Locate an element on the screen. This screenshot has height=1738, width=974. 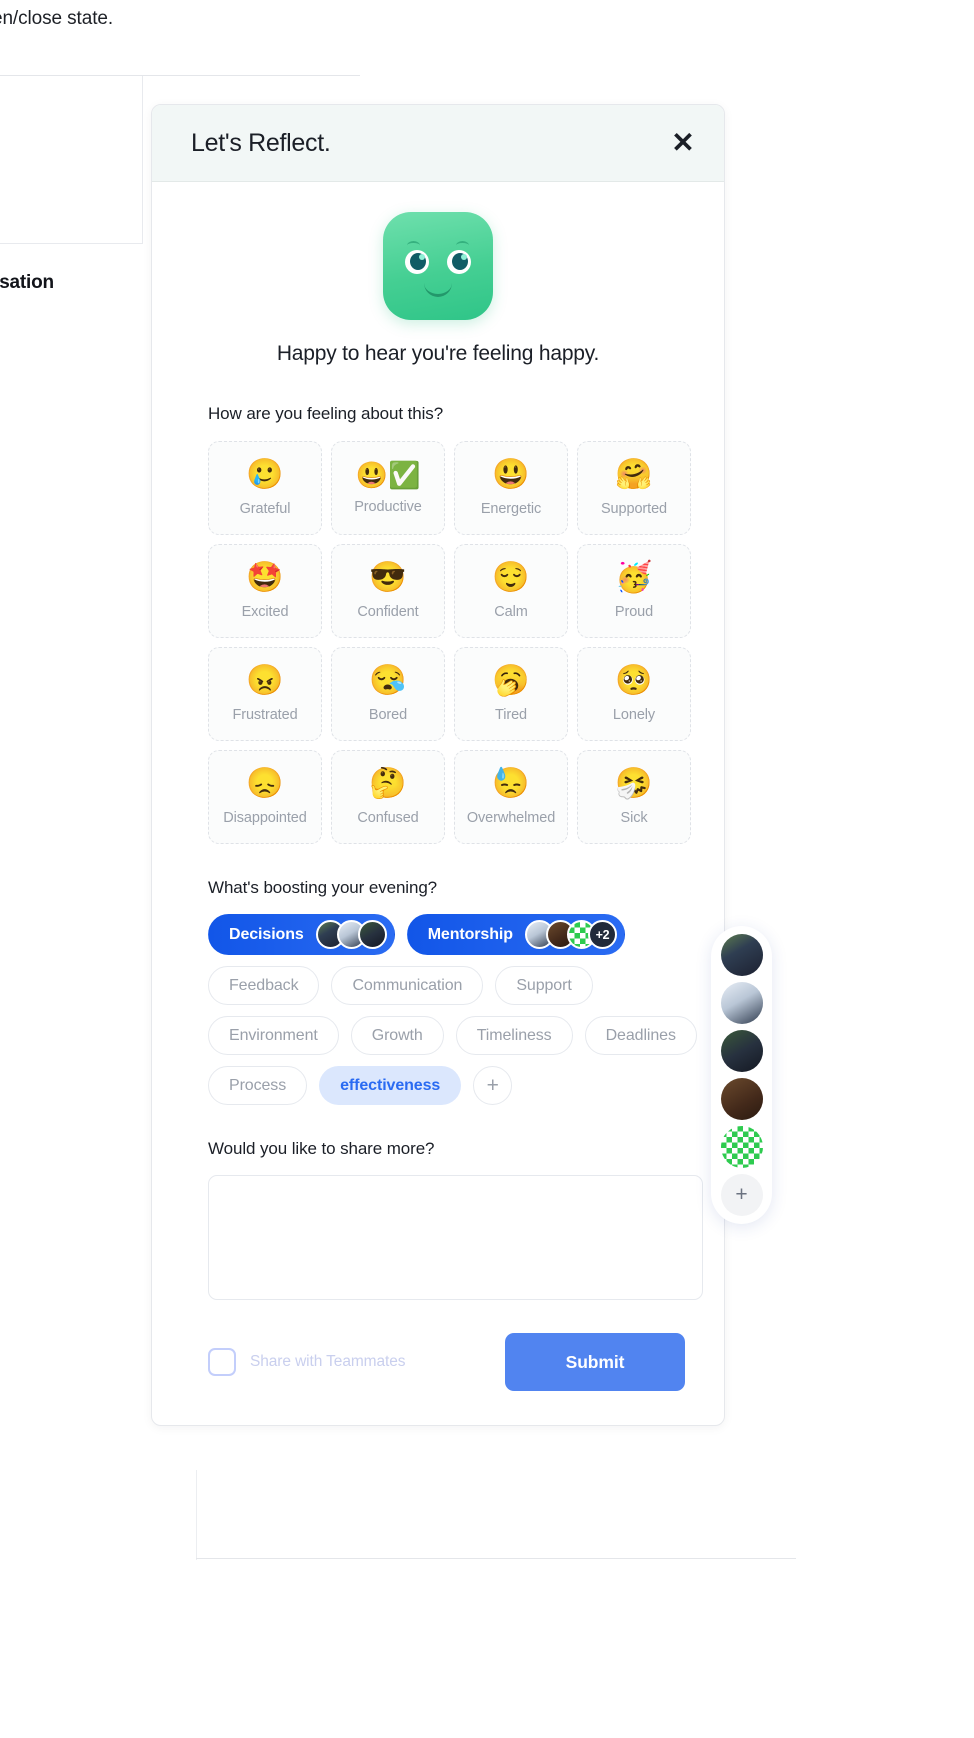
close-button: ✕ is located at coordinates (683, 143).